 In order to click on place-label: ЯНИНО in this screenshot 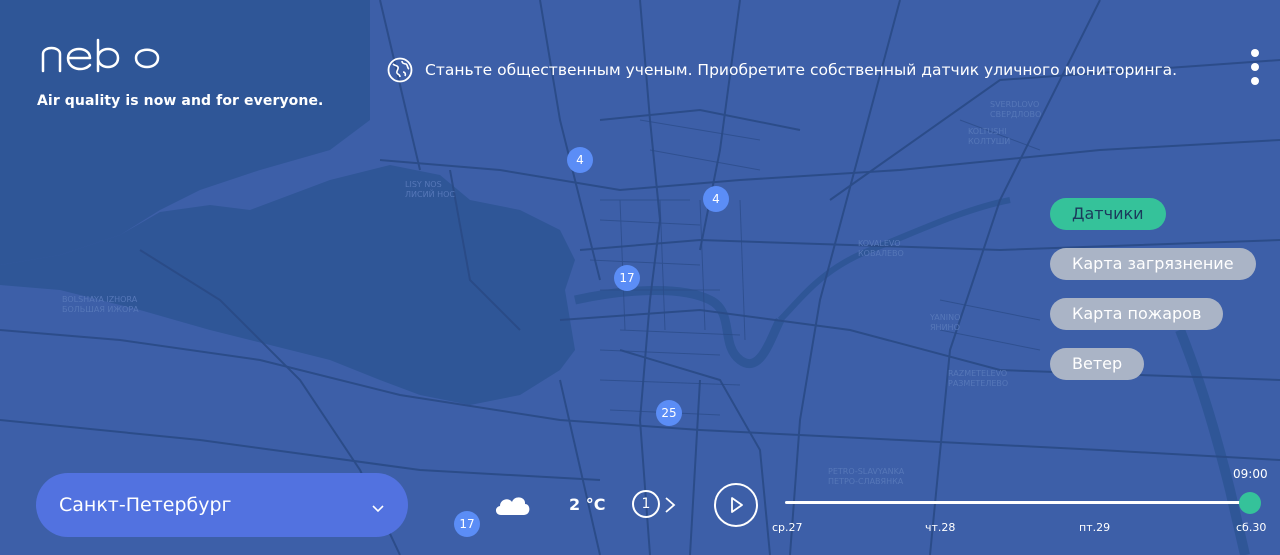, I will do `click(945, 327)`.